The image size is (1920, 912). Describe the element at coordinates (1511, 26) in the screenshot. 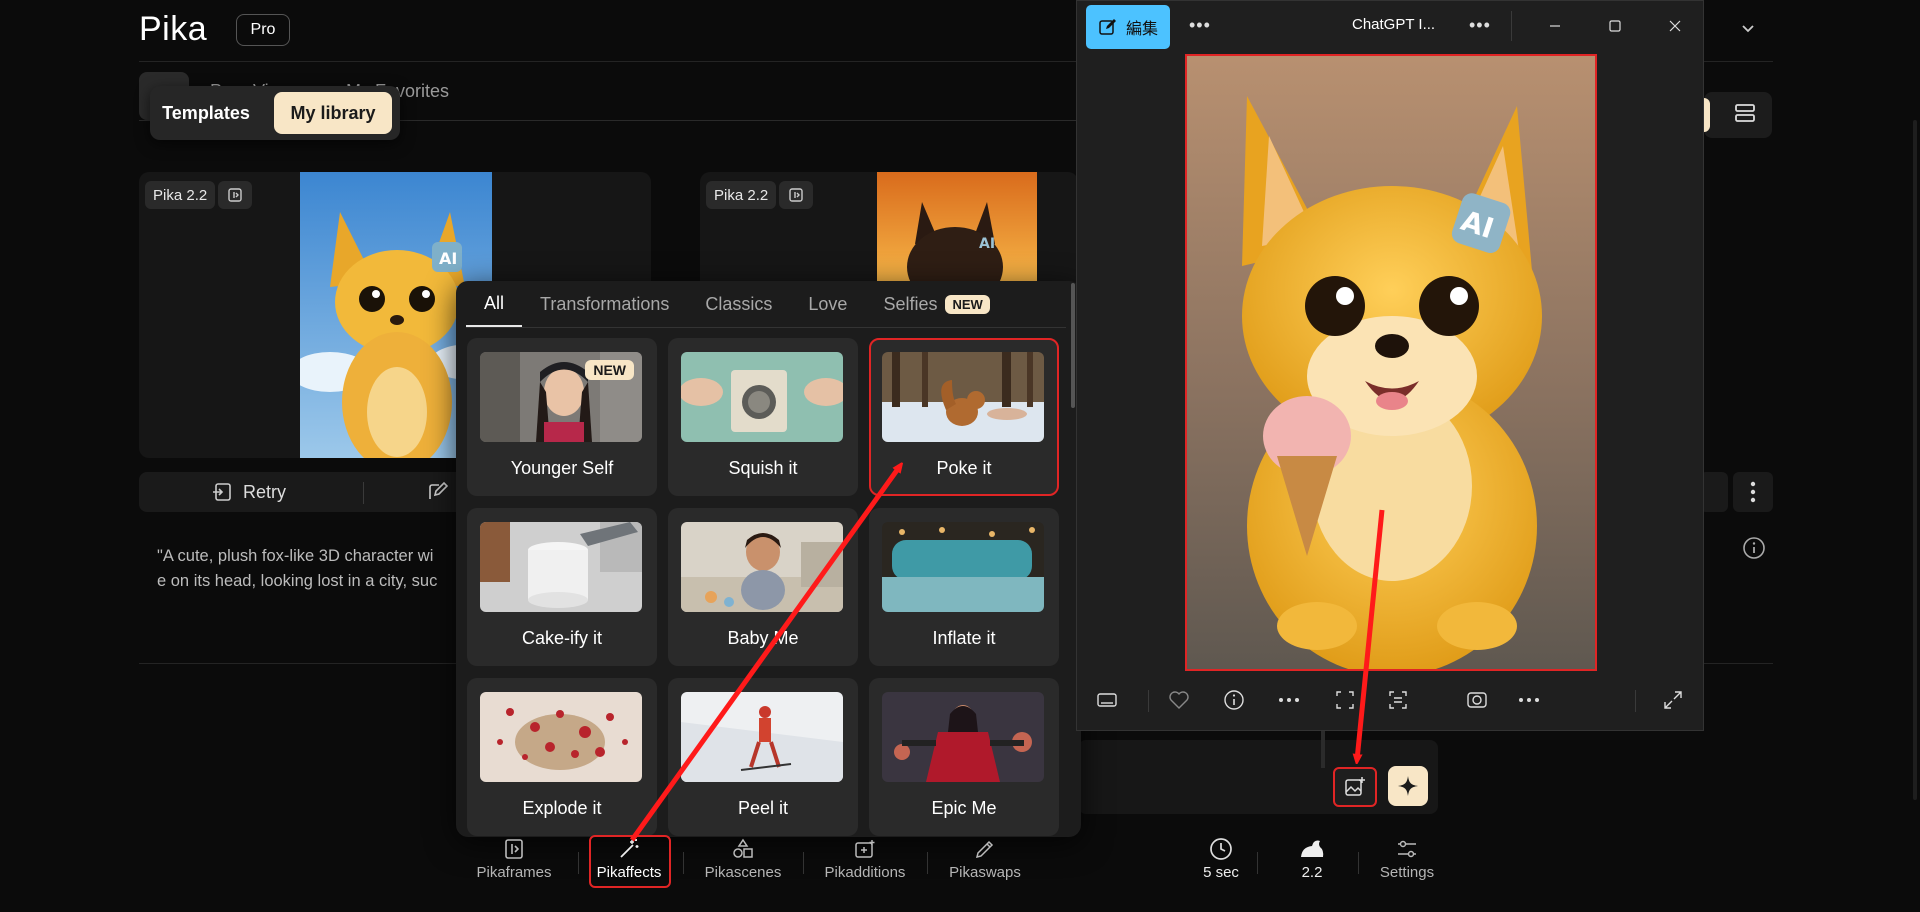

I see `title-divider` at that location.